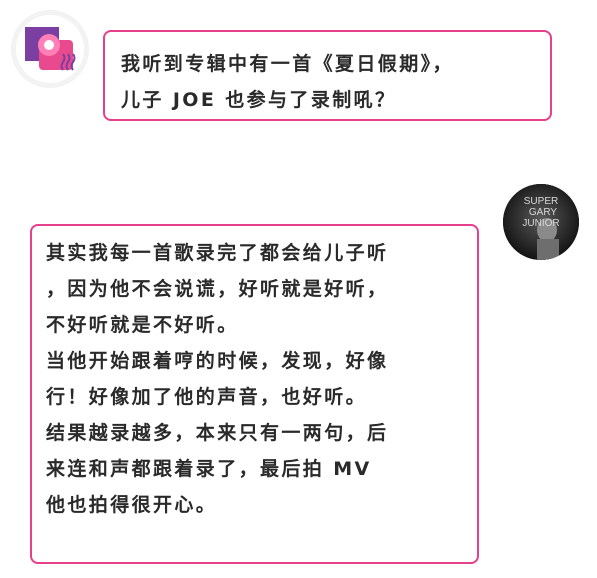  I want to click on interviewer-avatar, so click(50, 49).